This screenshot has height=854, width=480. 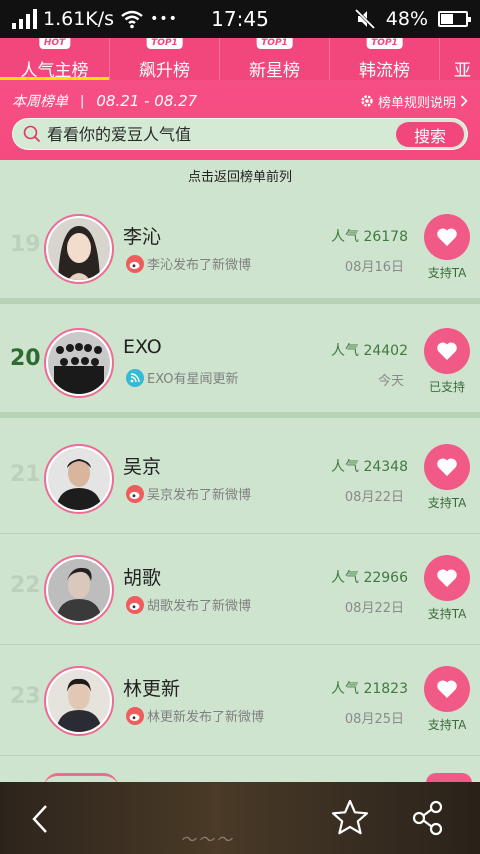 I want to click on battery-percent: 48%, so click(x=406, y=19).